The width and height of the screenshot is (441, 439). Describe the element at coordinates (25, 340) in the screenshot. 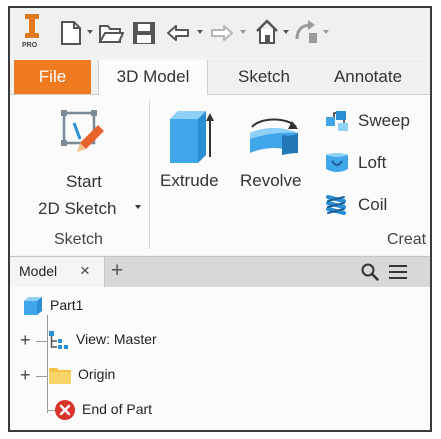

I see `expand-view-icon: +` at that location.